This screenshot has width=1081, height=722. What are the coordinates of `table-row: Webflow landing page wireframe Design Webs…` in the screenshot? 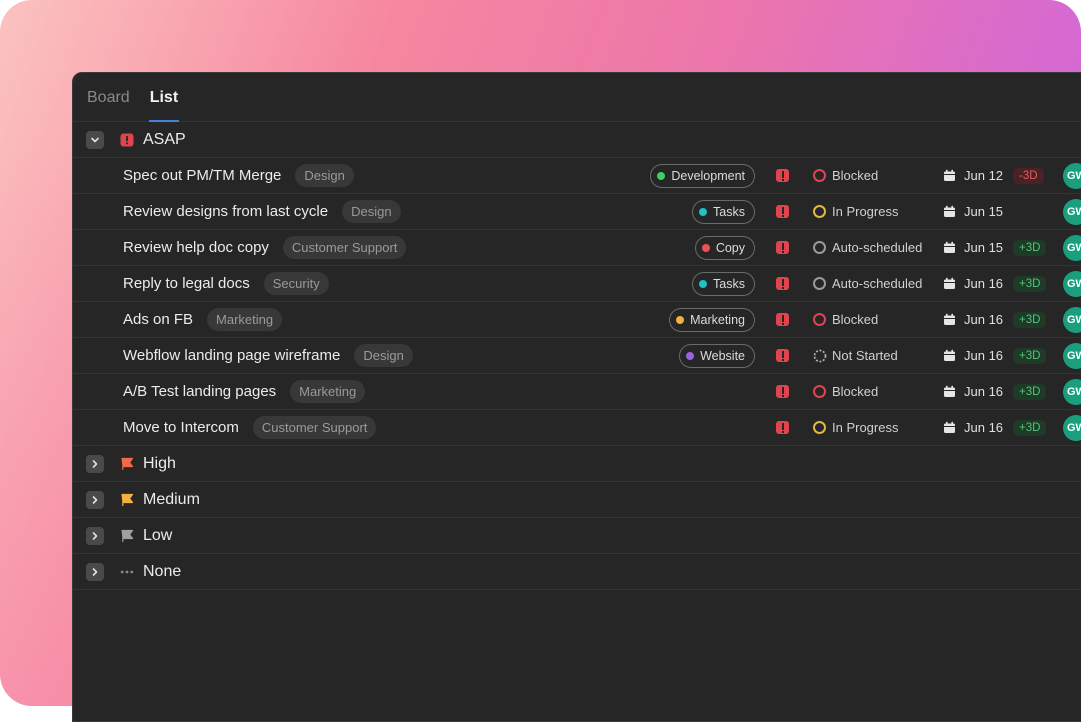 It's located at (577, 356).